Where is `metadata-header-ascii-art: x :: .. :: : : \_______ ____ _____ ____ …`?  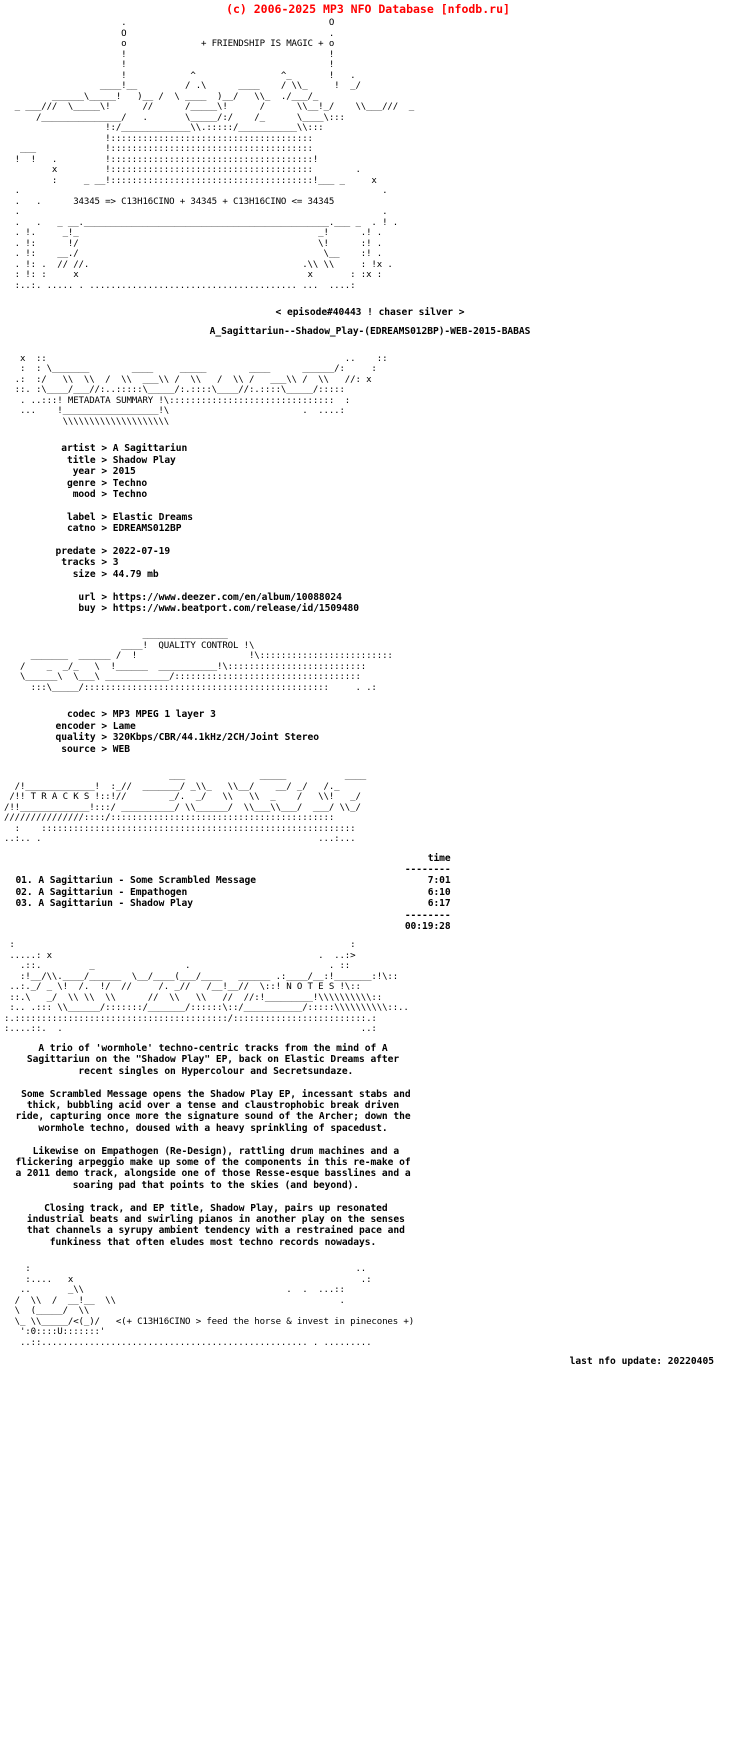 metadata-header-ascii-art: x :: .. :: : : \_______ ____ _____ ____ … is located at coordinates (201, 390).